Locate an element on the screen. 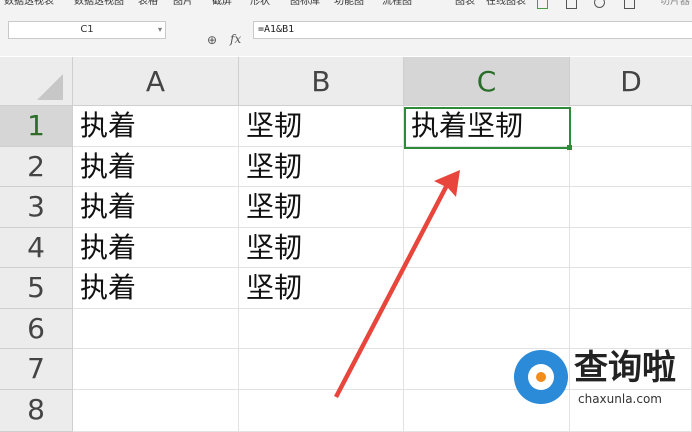 The width and height of the screenshot is (692, 432). cell-b6 is located at coordinates (321, 329).